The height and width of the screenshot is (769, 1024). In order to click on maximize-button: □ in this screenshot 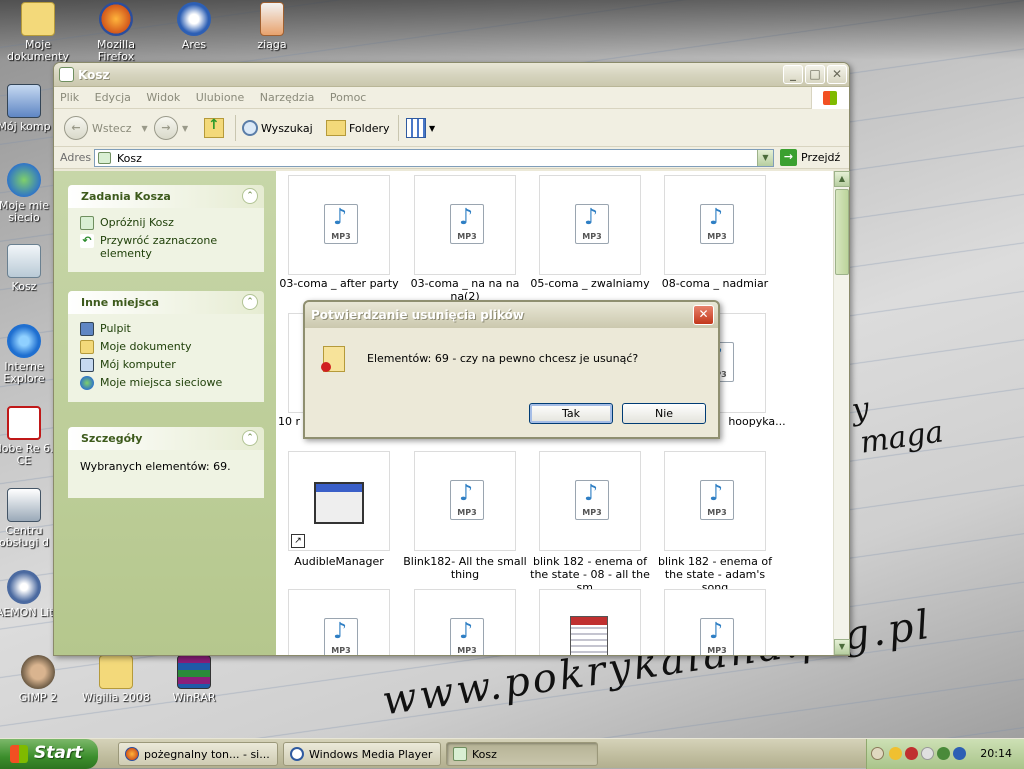, I will do `click(815, 74)`.